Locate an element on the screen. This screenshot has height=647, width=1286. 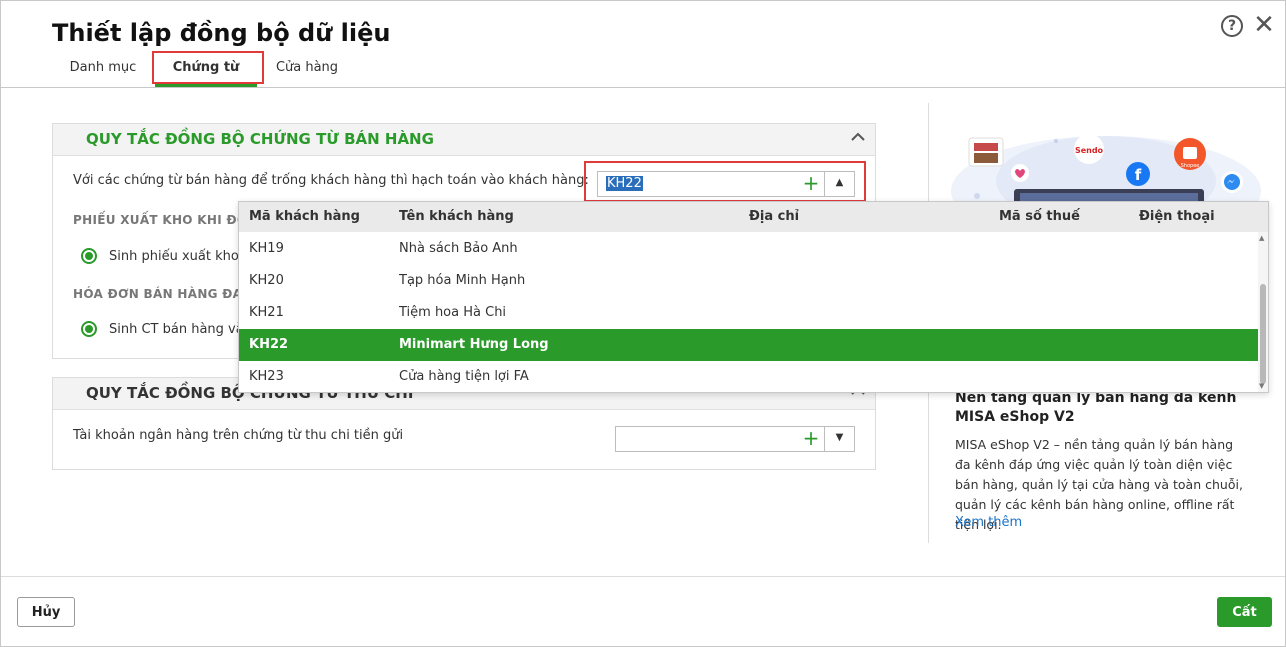
invoice-heading: HÓA ĐƠN BÁN HÀNG ĐAN is located at coordinates (163, 294).